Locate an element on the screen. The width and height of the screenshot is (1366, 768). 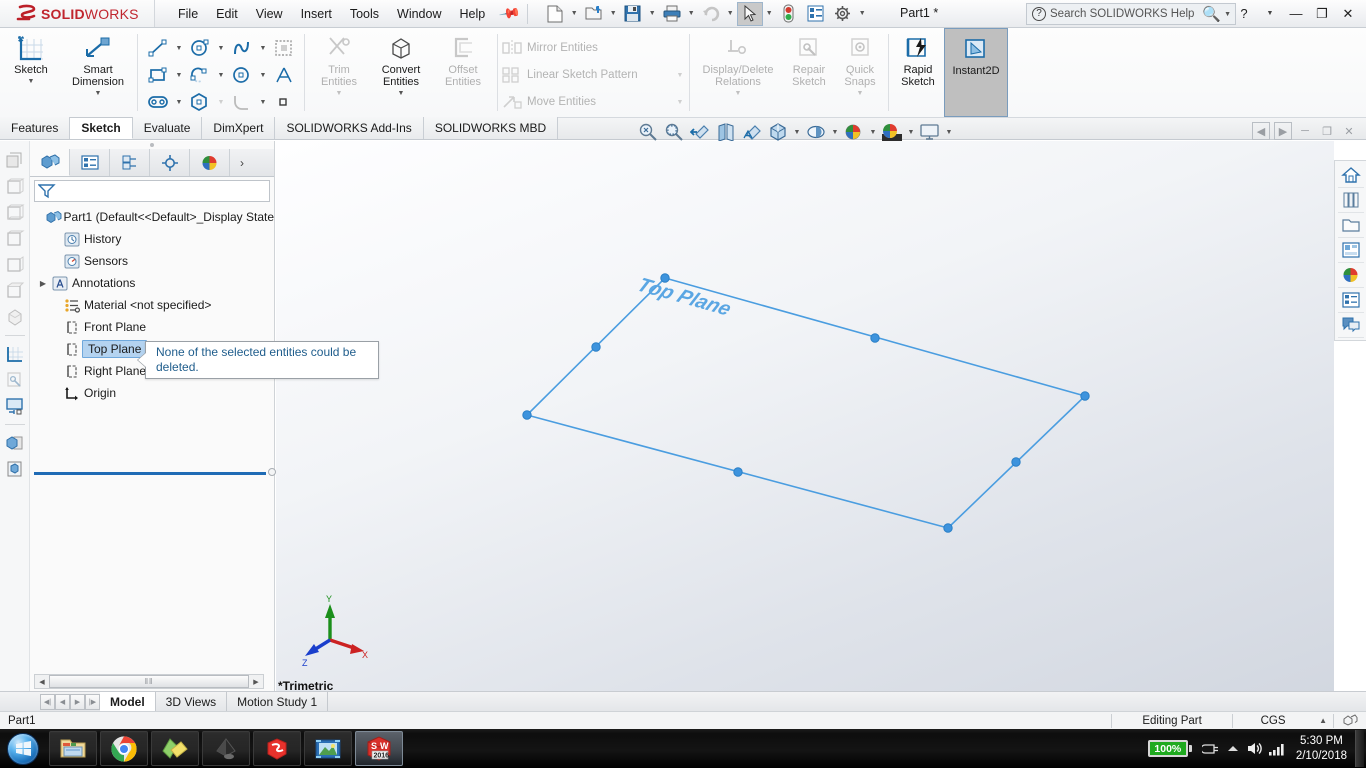
menu-file: File is located at coordinates (188, 14).